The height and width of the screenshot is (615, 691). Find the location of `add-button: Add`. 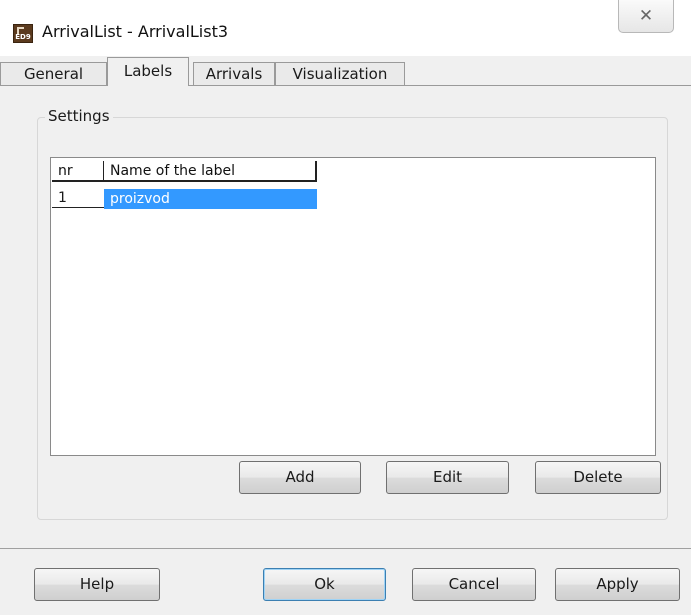

add-button: Add is located at coordinates (300, 477).